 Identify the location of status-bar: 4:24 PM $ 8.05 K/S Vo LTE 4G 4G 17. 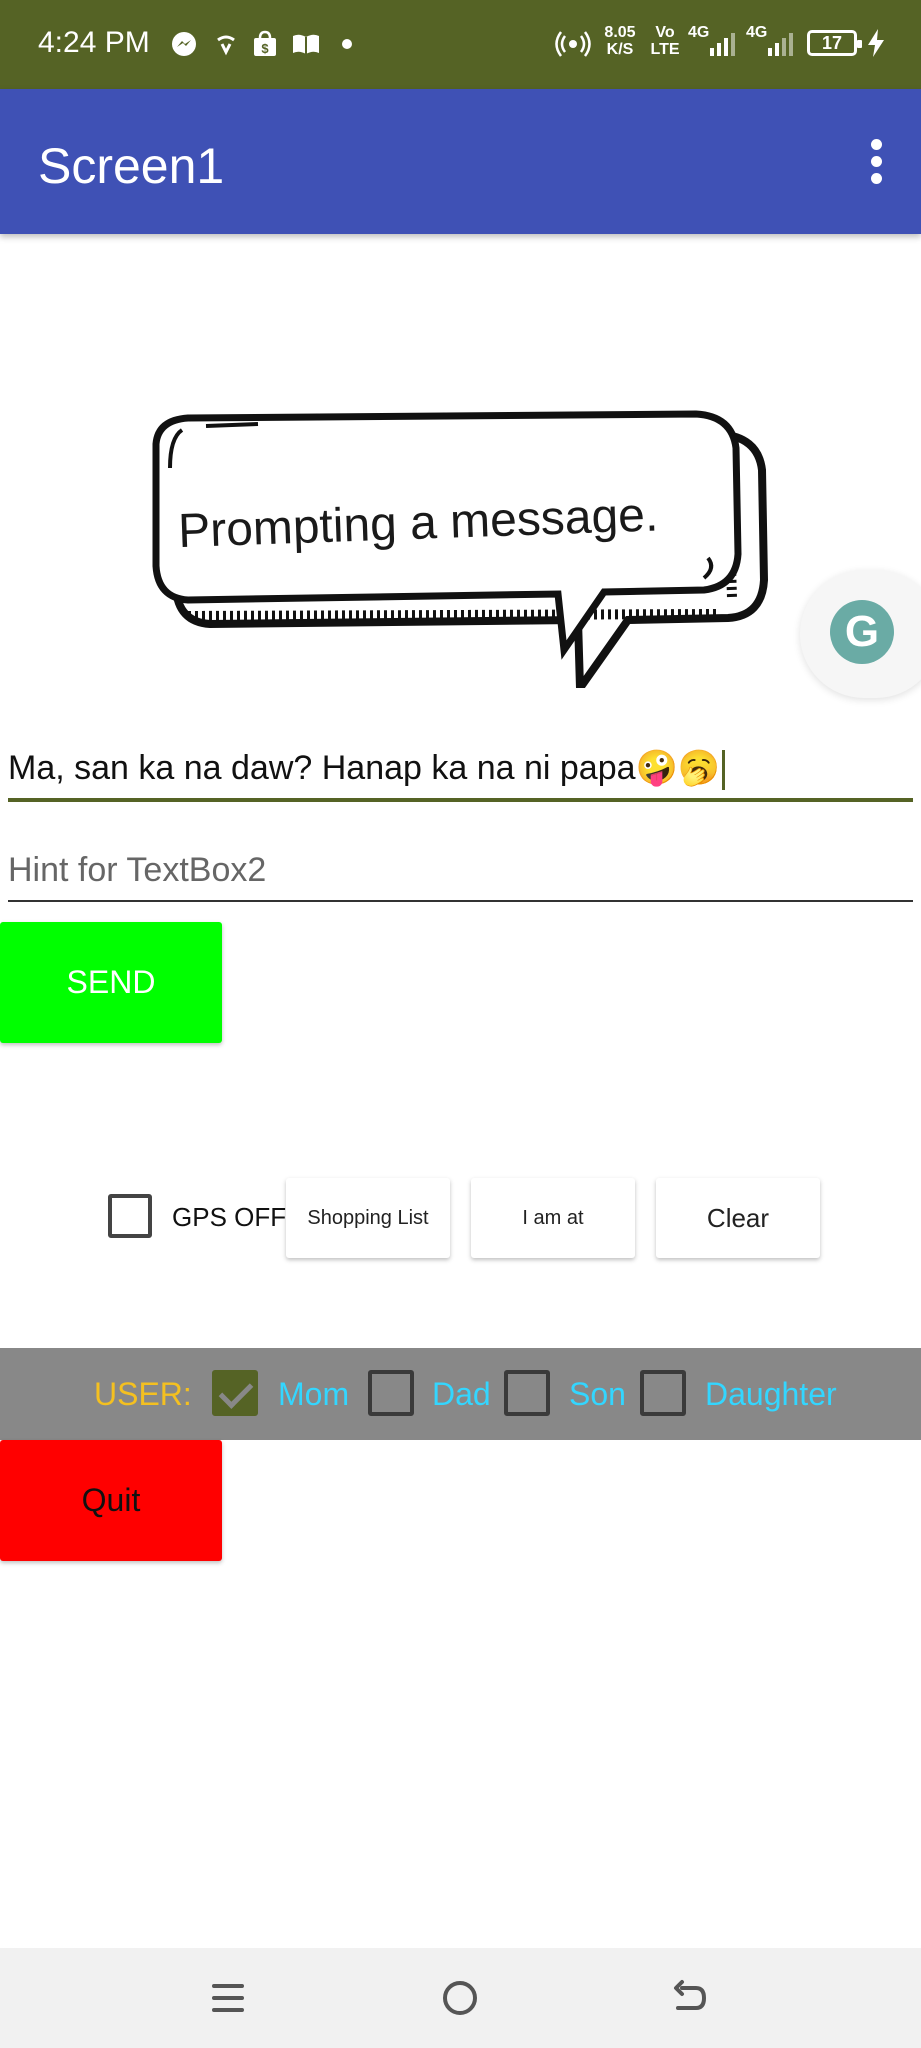
(460, 44).